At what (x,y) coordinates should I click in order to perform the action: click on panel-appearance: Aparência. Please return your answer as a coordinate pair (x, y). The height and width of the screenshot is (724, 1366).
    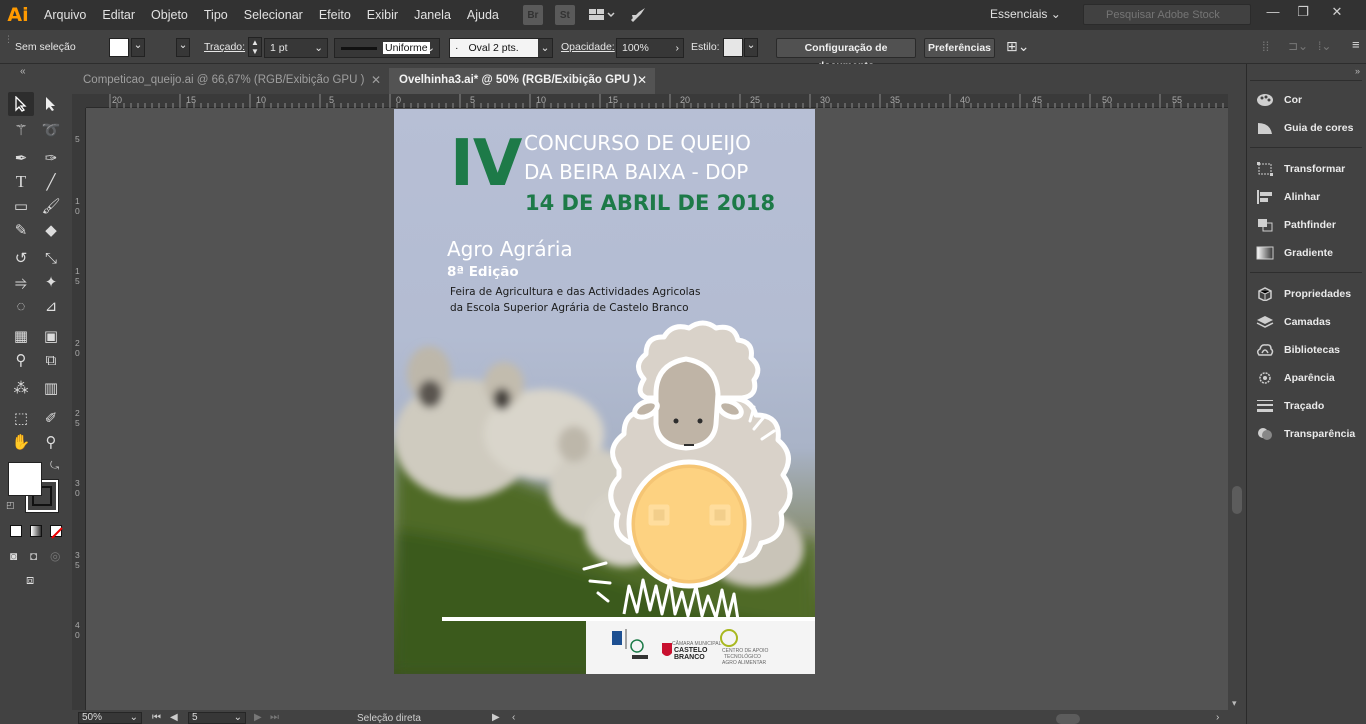
    Looking at the image, I should click on (1295, 378).